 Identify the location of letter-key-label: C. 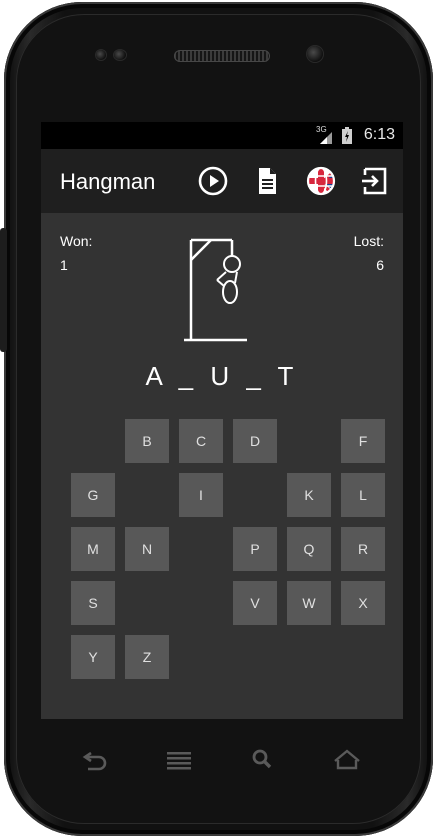
(201, 441).